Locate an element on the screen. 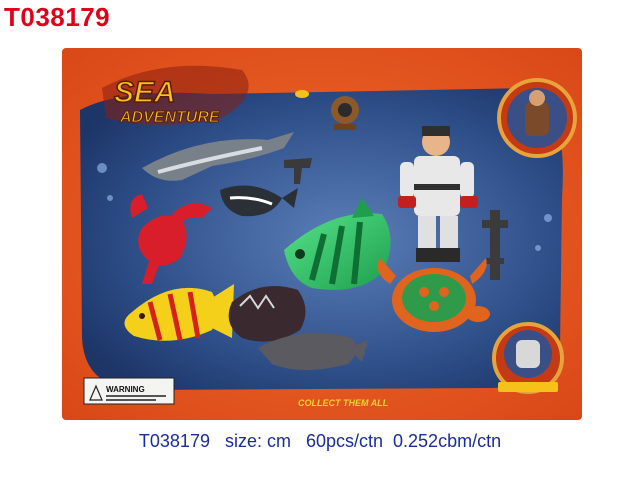 This screenshot has height=480, width=640. product-code: T038179 is located at coordinates (57, 17).